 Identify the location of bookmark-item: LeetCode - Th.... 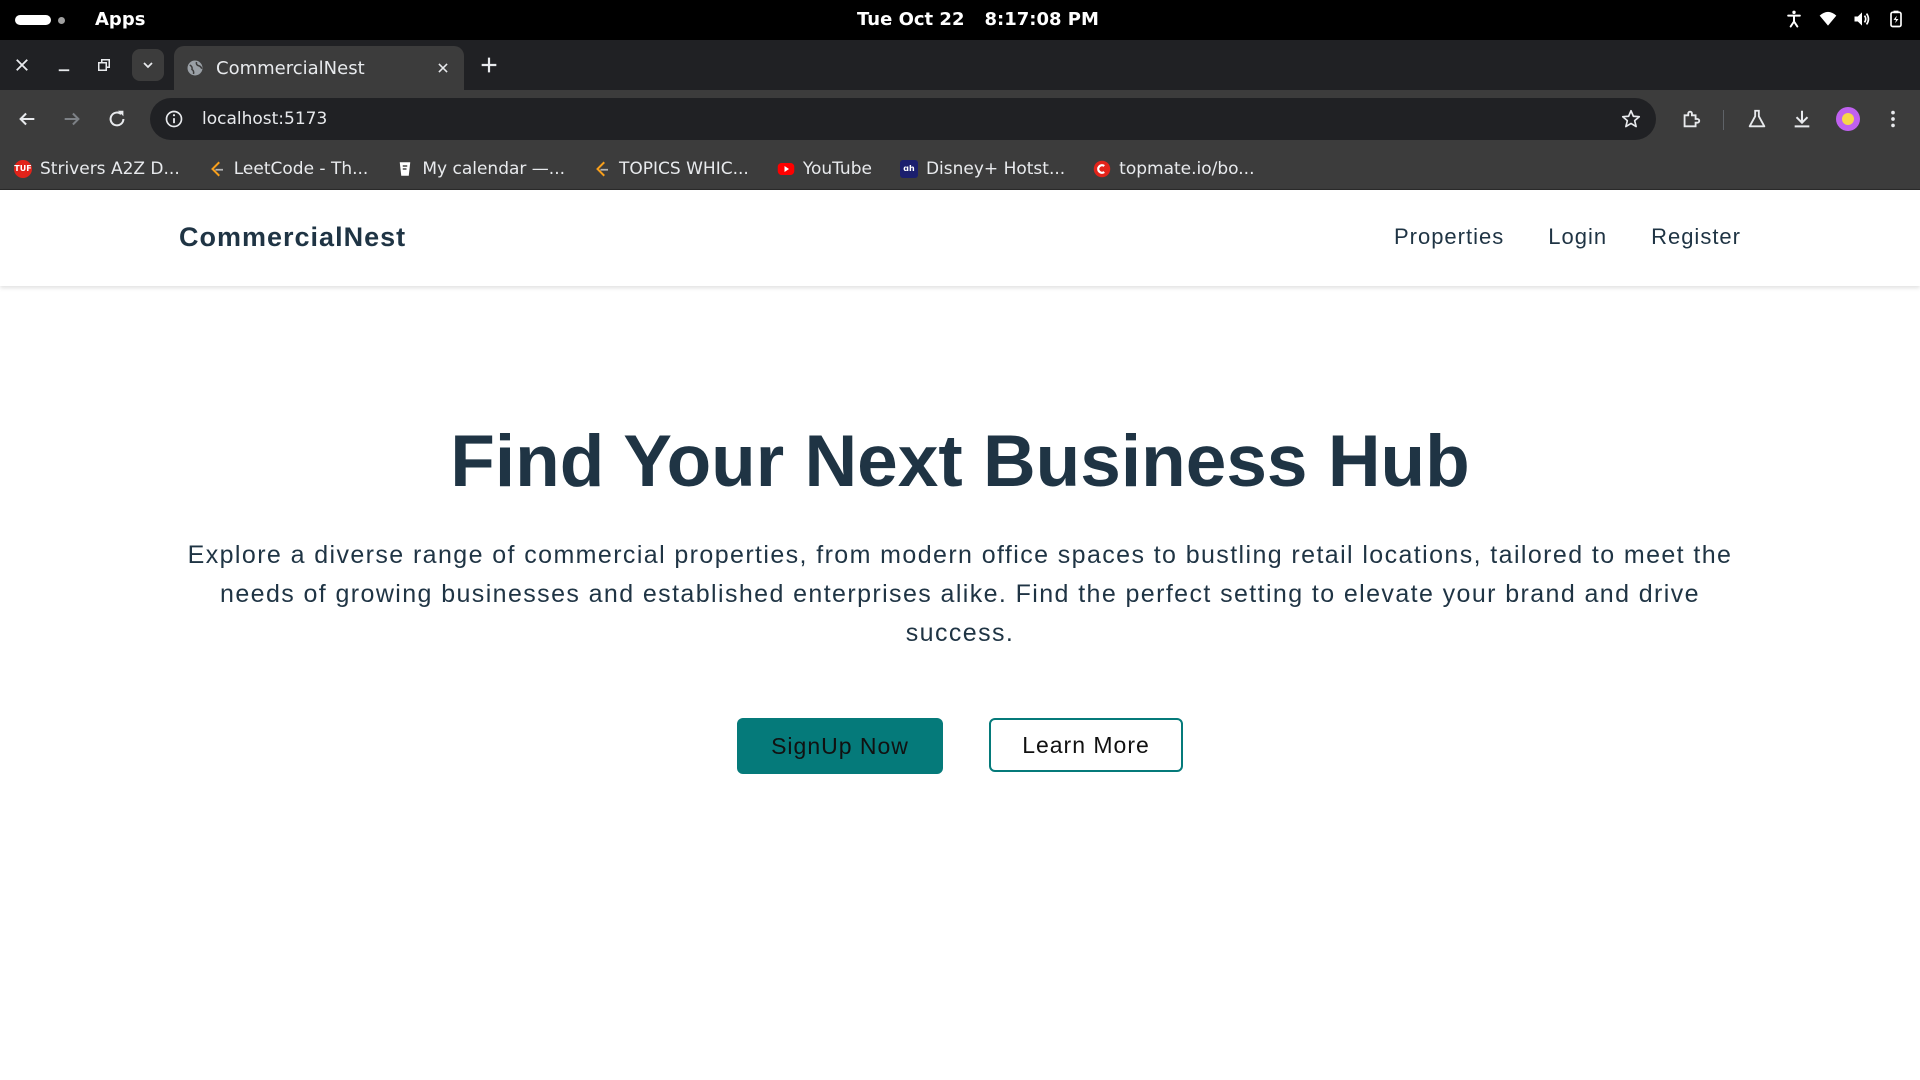
(288, 168).